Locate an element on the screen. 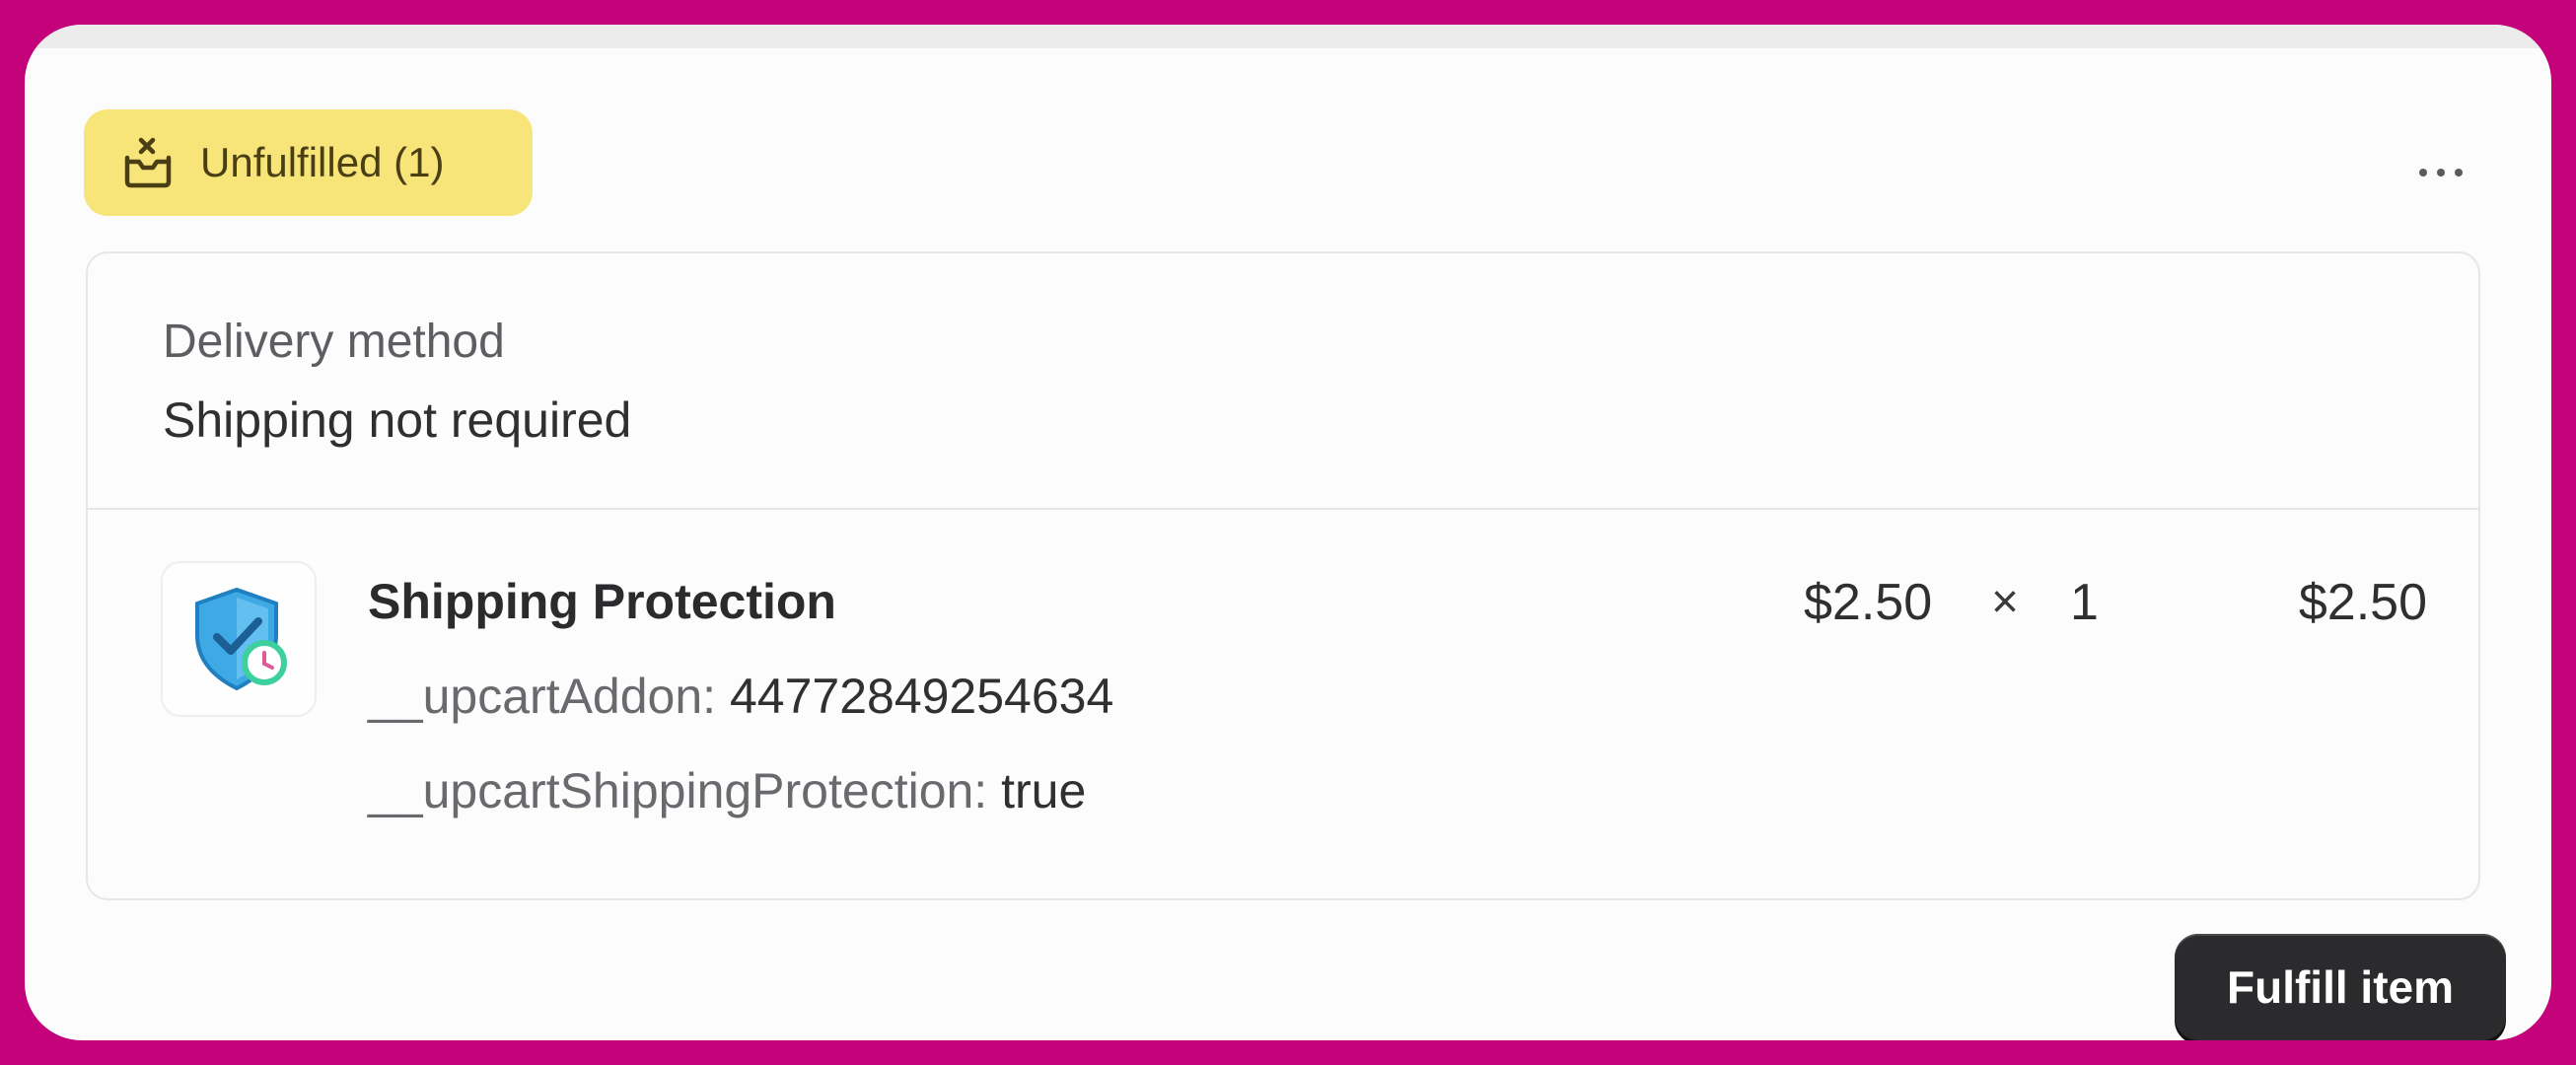 The image size is (2576, 1065). property-key: __upcartAddon: is located at coordinates (542, 696).